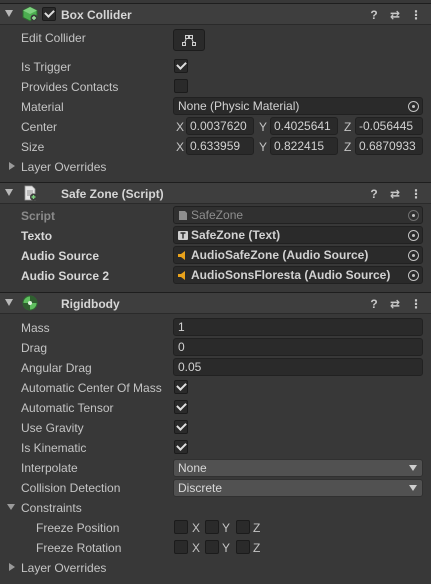 The height and width of the screenshot is (584, 431). I want to click on material-value: None (Physic Material), so click(239, 106).